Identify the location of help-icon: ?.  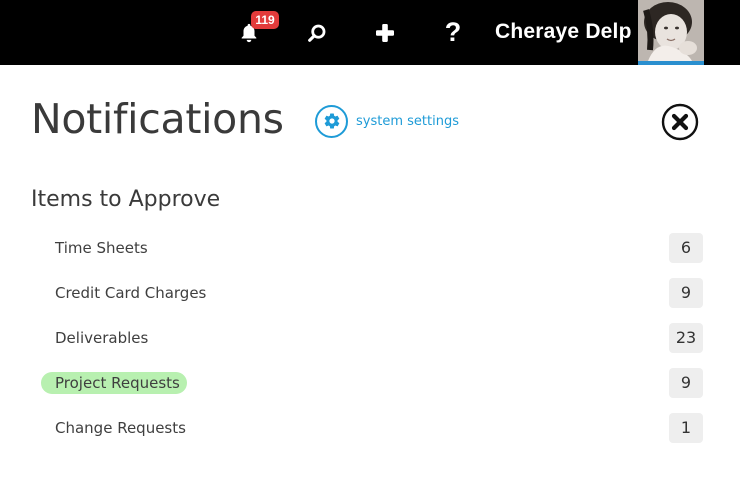
(453, 32).